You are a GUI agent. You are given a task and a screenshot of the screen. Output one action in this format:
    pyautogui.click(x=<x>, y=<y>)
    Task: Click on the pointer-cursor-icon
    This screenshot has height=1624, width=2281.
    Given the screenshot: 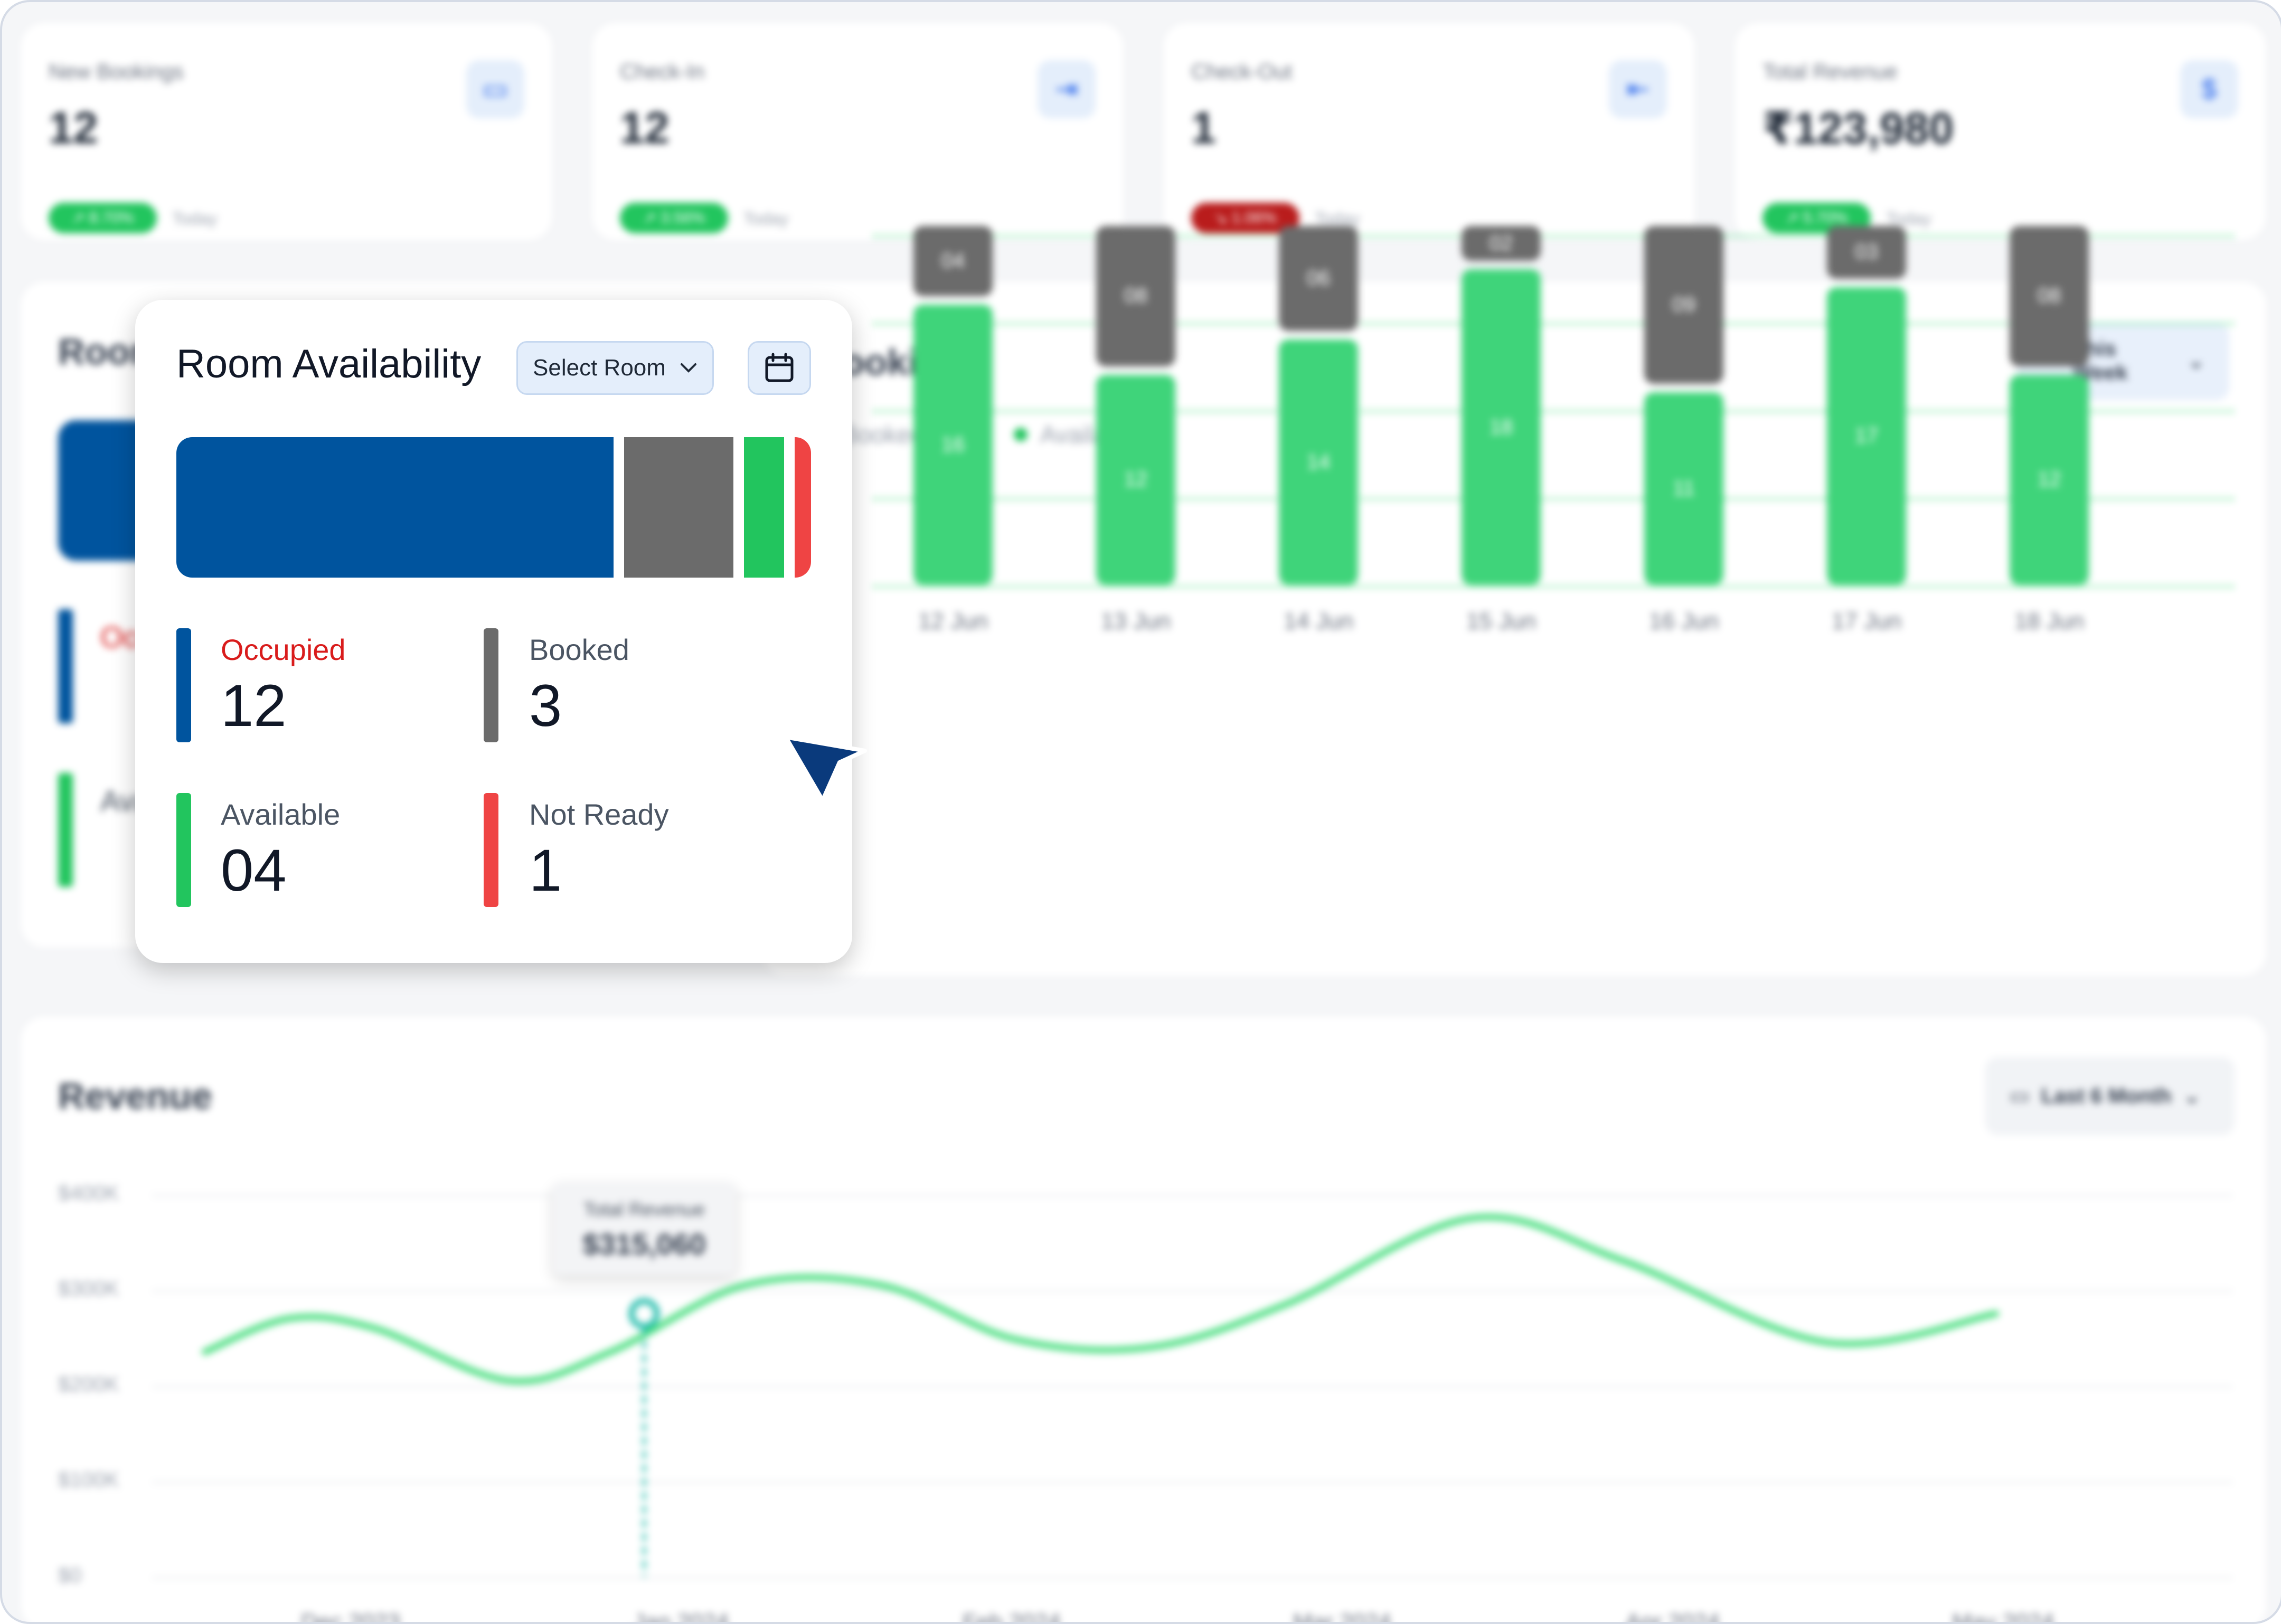 What is the action you would take?
    pyautogui.click(x=825, y=768)
    